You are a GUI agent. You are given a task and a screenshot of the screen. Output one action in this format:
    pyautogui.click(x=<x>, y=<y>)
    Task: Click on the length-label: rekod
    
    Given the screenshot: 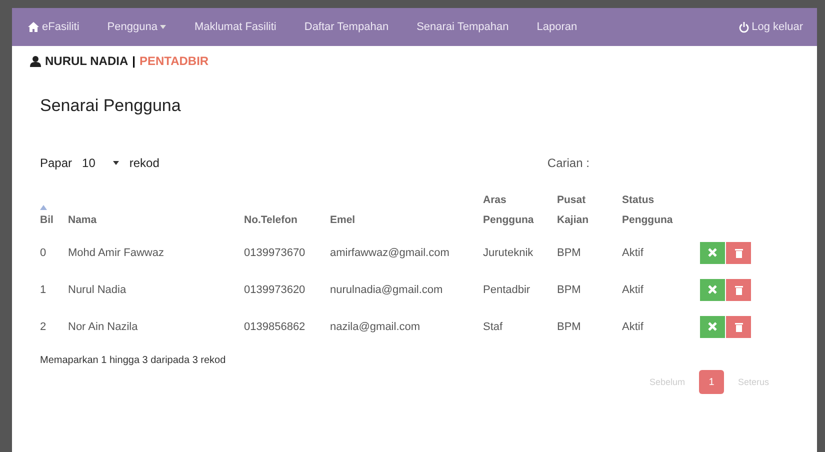 What is the action you would take?
    pyautogui.click(x=144, y=163)
    